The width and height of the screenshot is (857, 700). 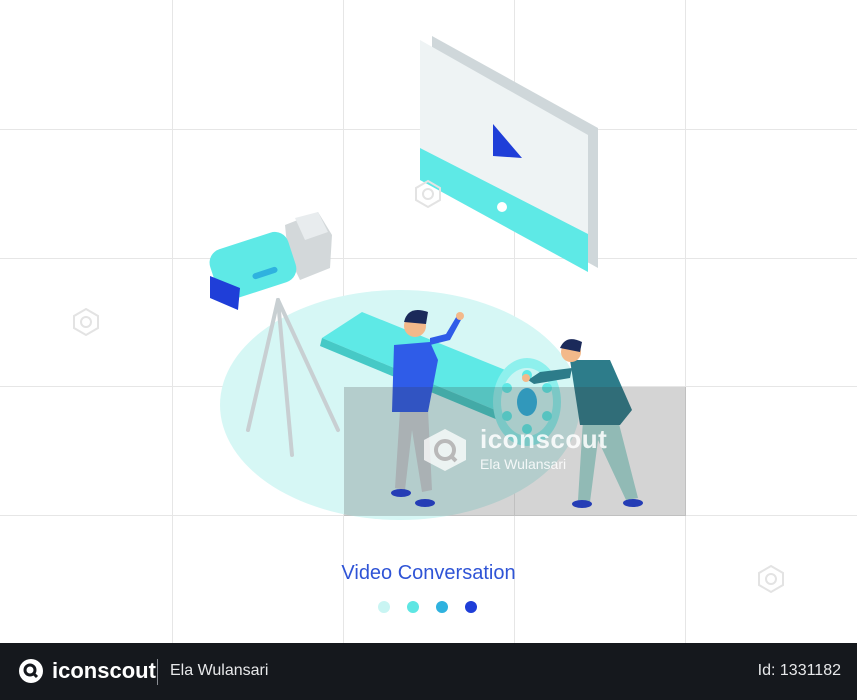 What do you see at coordinates (523, 464) in the screenshot?
I see `watermark-author: Ela Wulansari` at bounding box center [523, 464].